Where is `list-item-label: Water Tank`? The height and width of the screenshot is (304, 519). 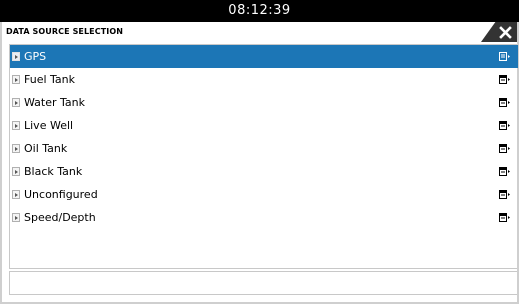 list-item-label: Water Tank is located at coordinates (54, 102).